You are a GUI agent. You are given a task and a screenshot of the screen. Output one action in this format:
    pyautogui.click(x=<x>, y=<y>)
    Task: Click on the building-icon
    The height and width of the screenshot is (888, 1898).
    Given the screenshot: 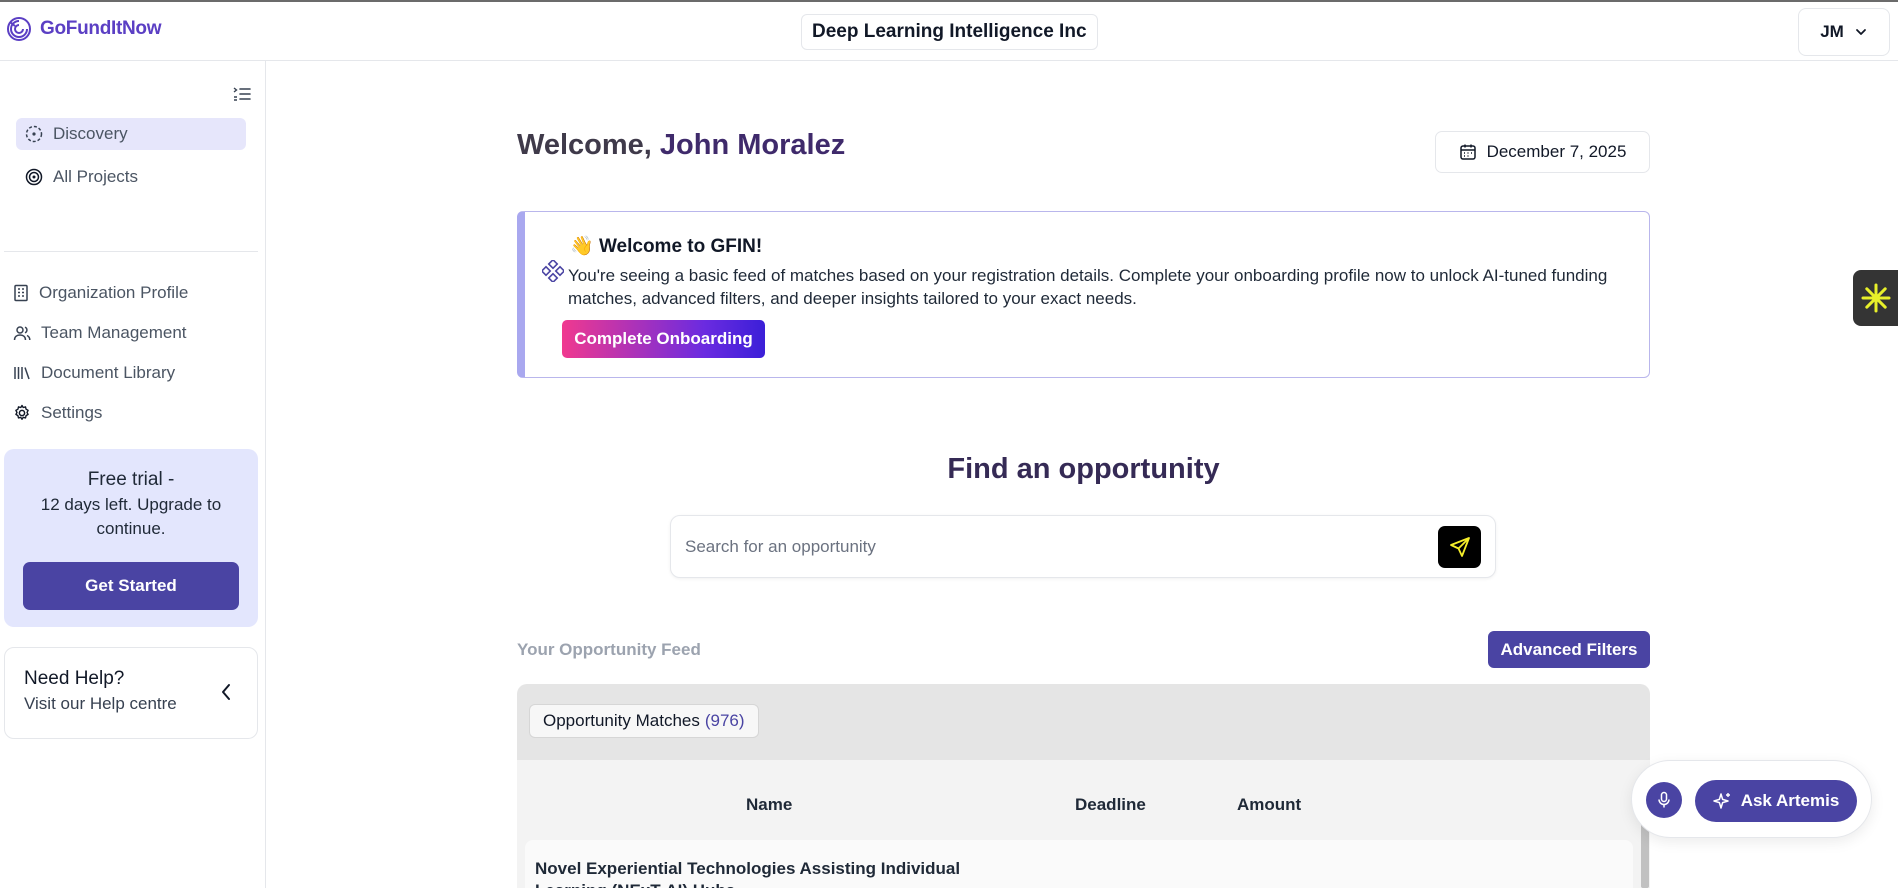 What is the action you would take?
    pyautogui.click(x=21, y=293)
    